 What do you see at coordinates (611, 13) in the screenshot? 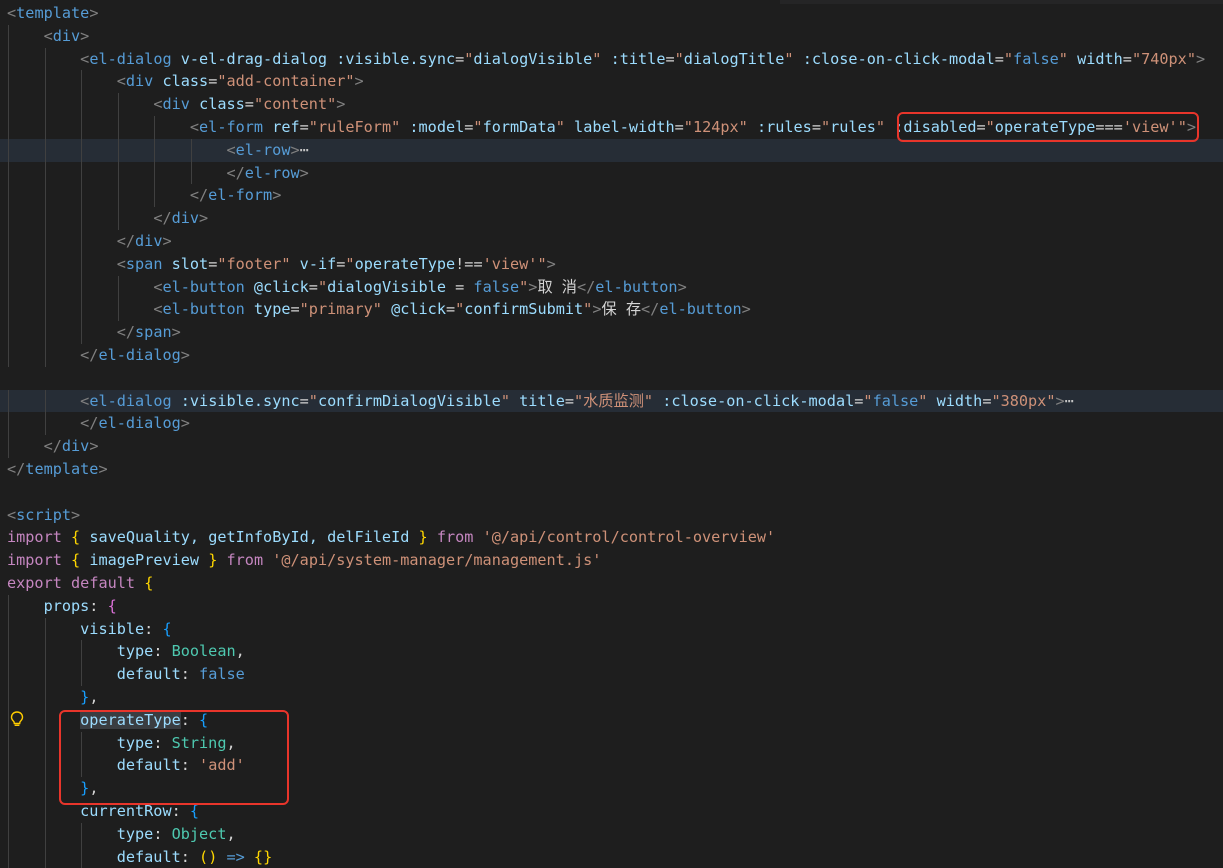
I see `code-line: <template>` at bounding box center [611, 13].